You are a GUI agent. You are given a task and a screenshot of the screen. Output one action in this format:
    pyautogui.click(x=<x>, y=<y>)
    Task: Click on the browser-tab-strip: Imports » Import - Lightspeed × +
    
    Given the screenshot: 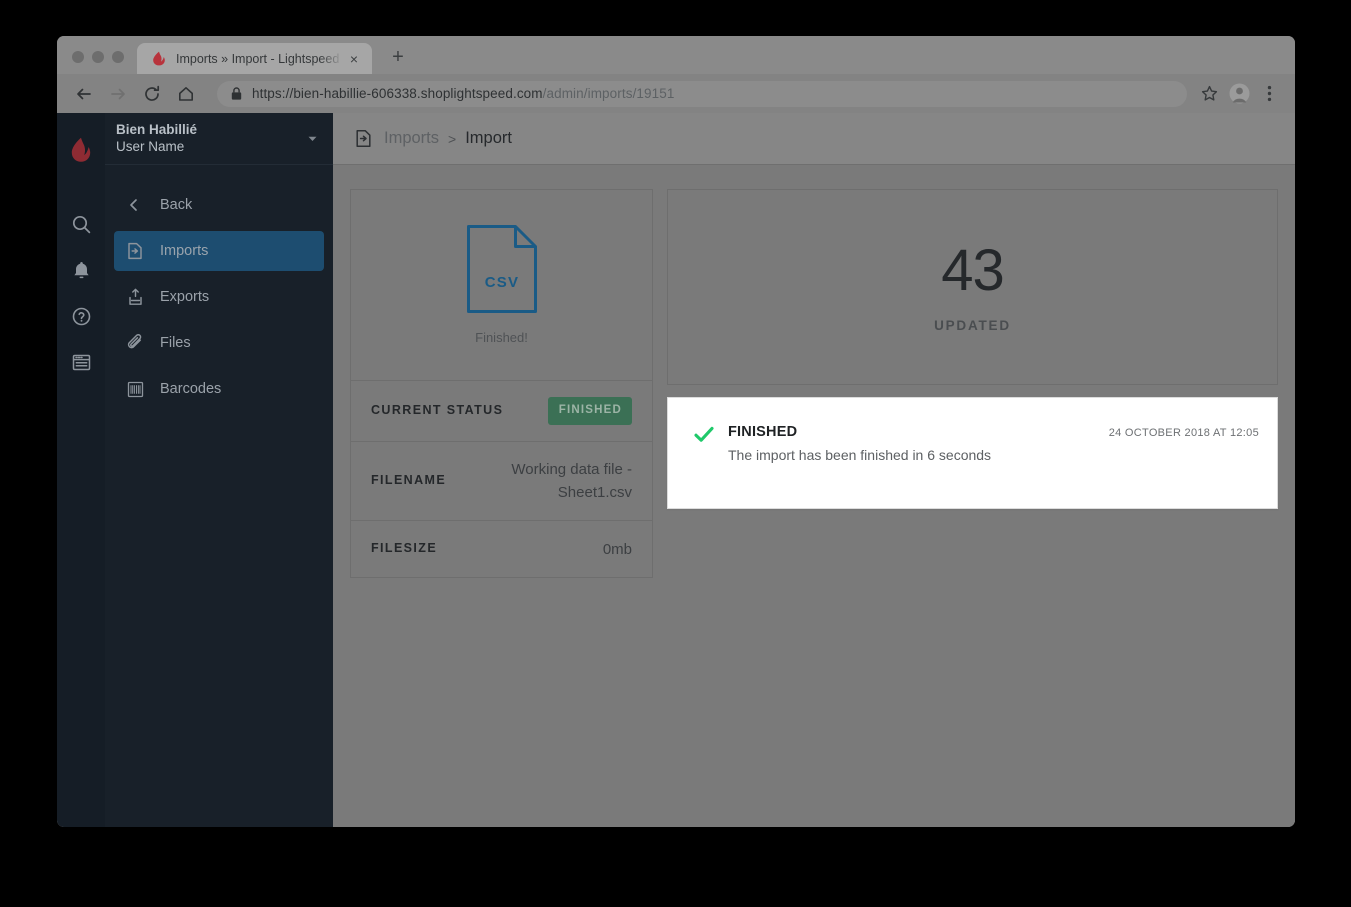 What is the action you would take?
    pyautogui.click(x=676, y=55)
    